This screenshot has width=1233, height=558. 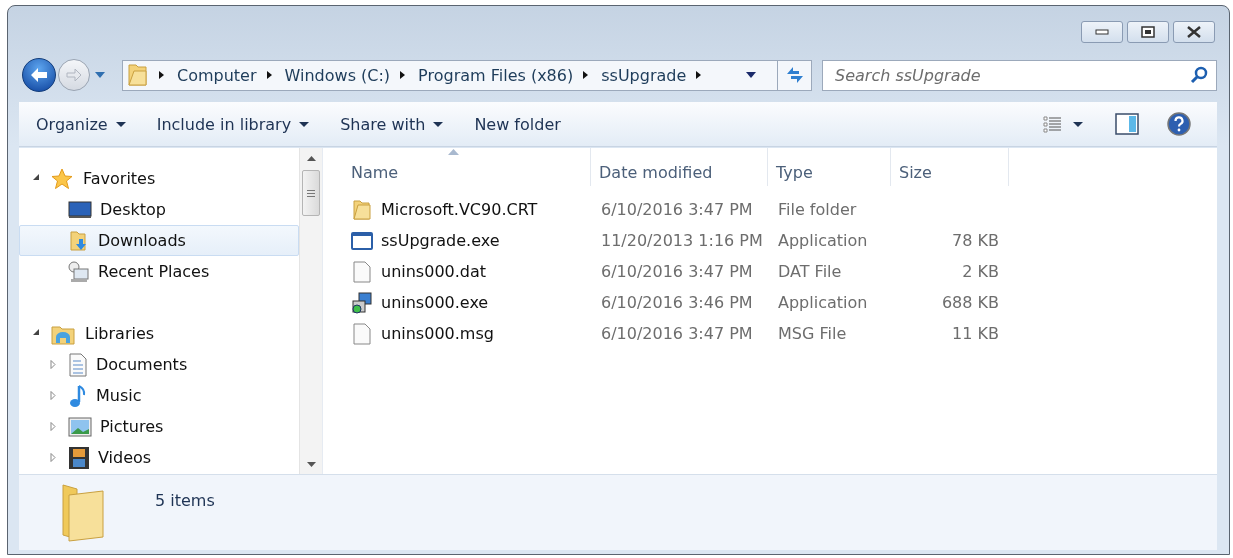 I want to click on nav-header: Libraries, so click(x=120, y=333).